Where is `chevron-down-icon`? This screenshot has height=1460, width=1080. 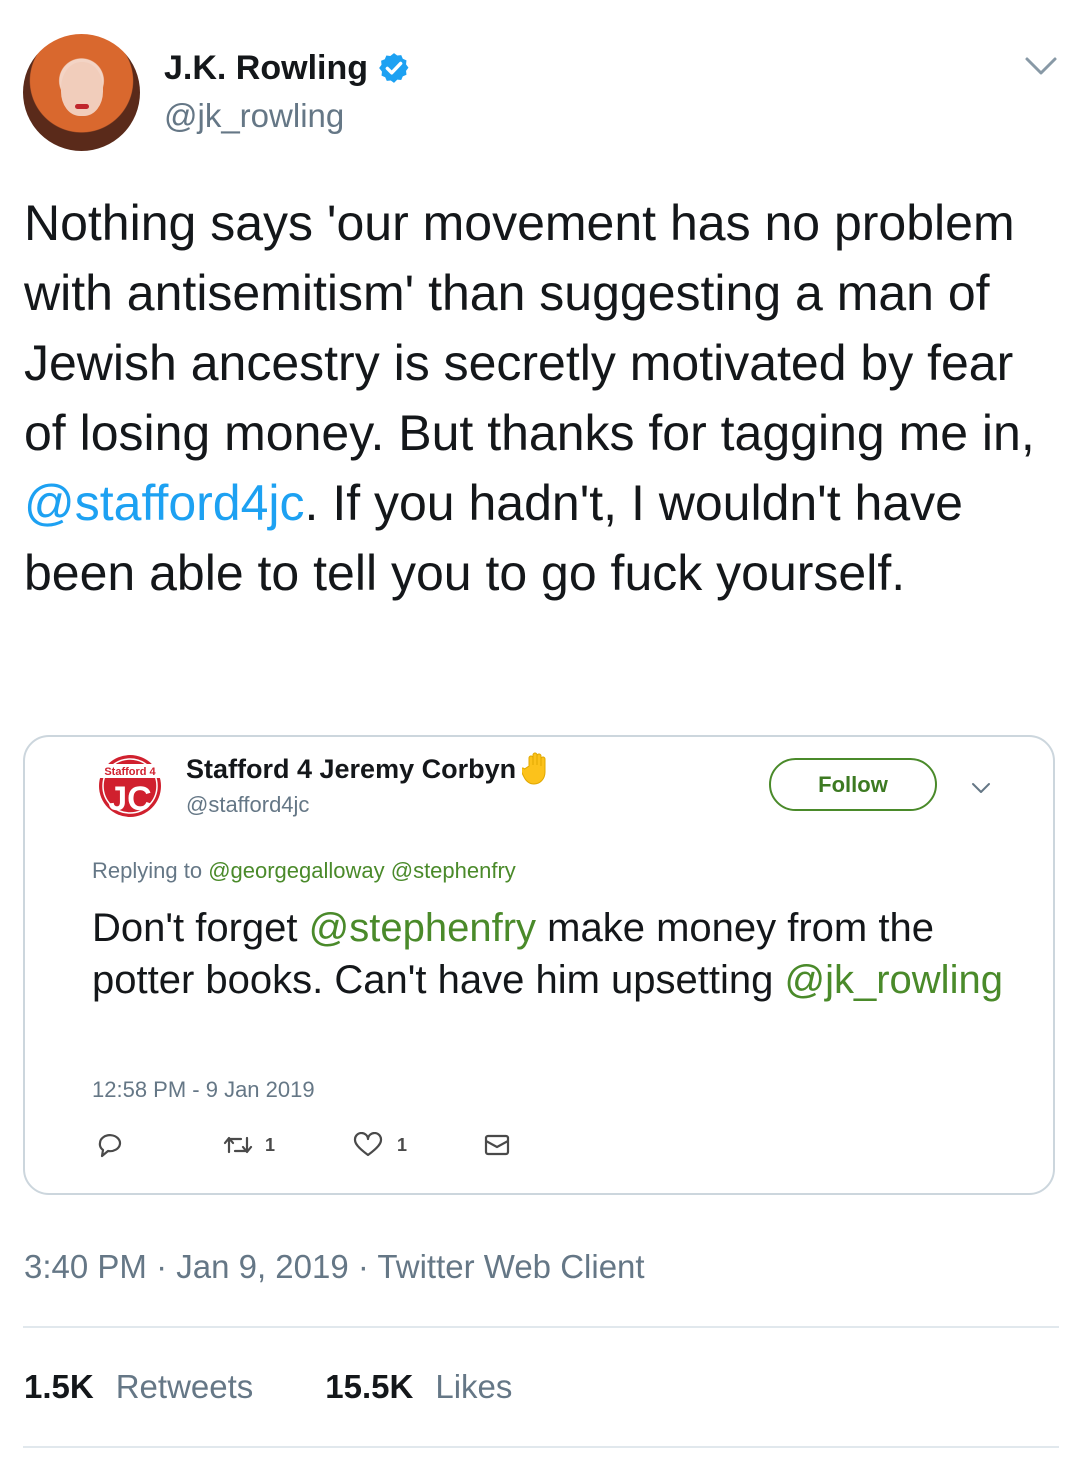 chevron-down-icon is located at coordinates (1041, 66).